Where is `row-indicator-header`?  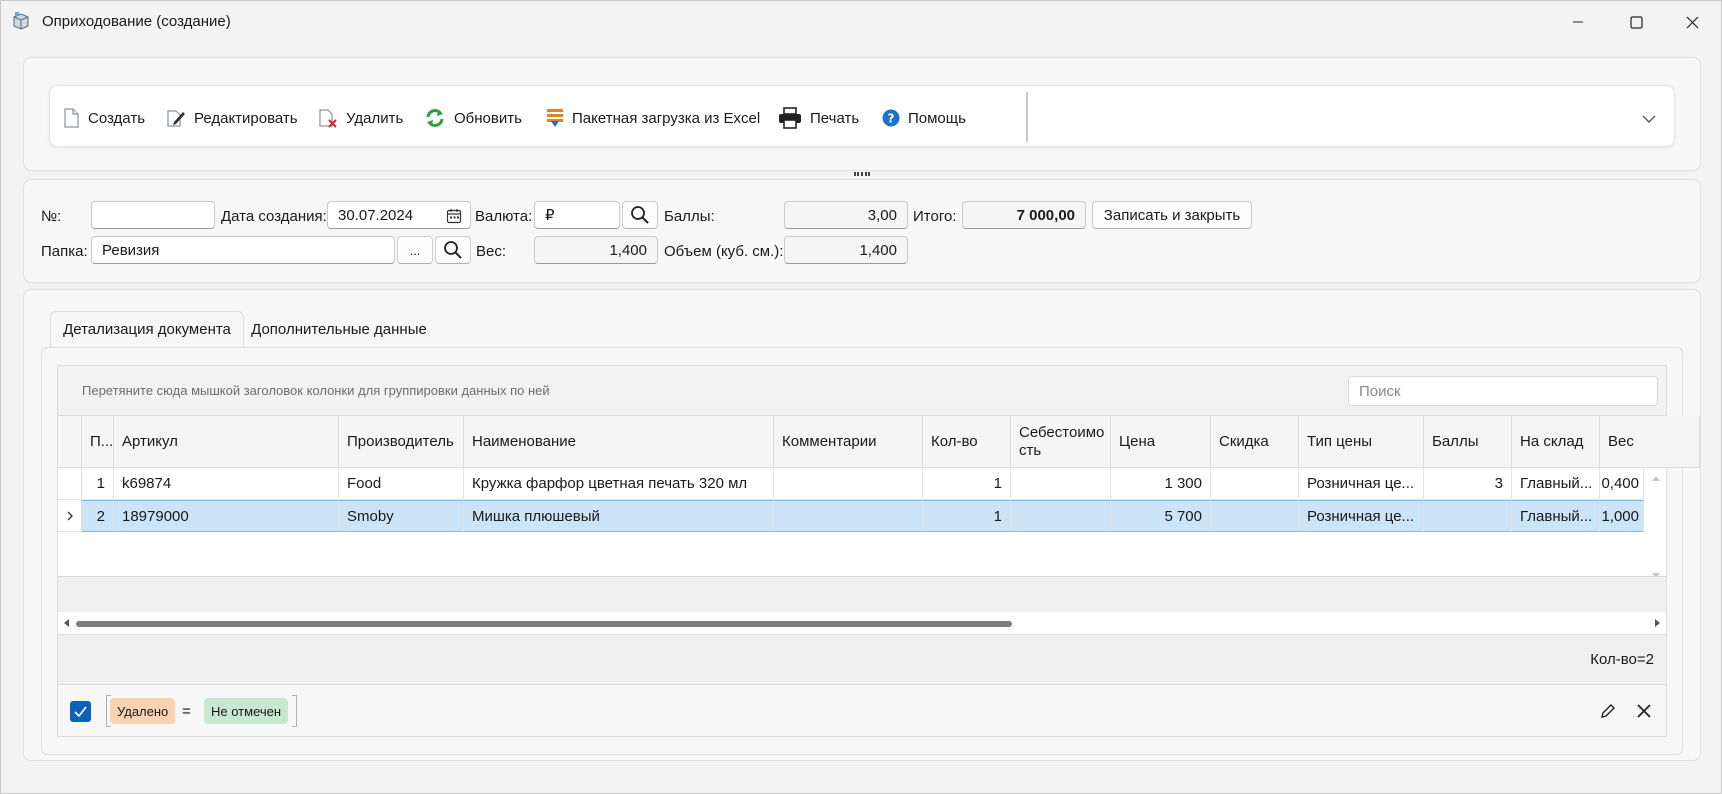
row-indicator-header is located at coordinates (70, 442).